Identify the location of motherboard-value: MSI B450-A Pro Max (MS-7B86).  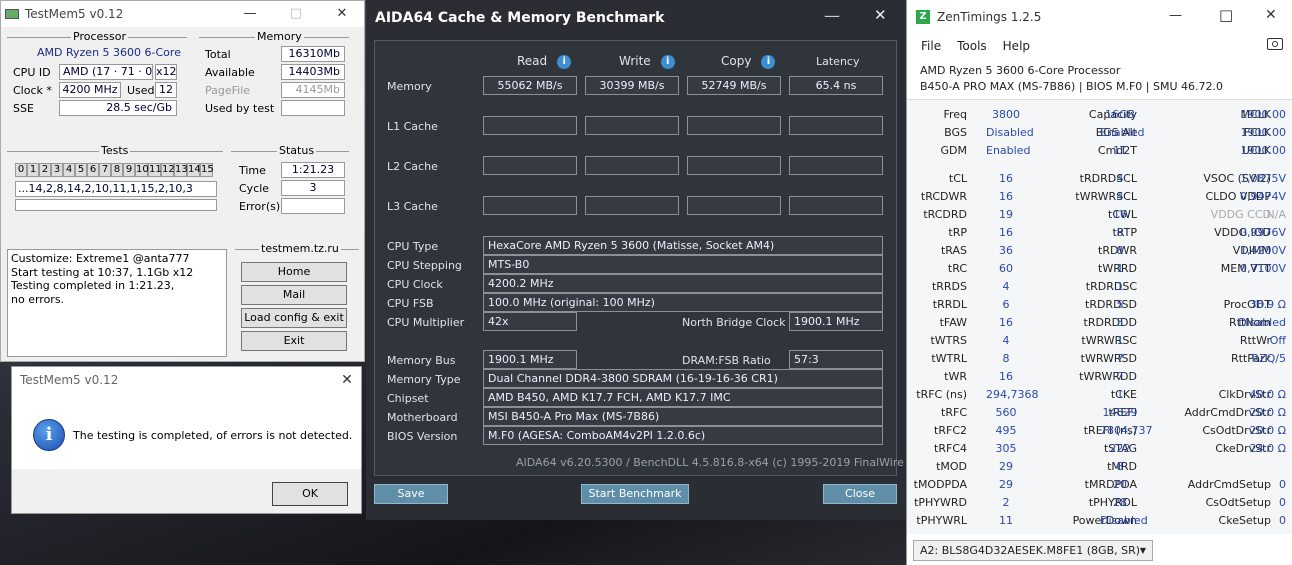
(683, 416).